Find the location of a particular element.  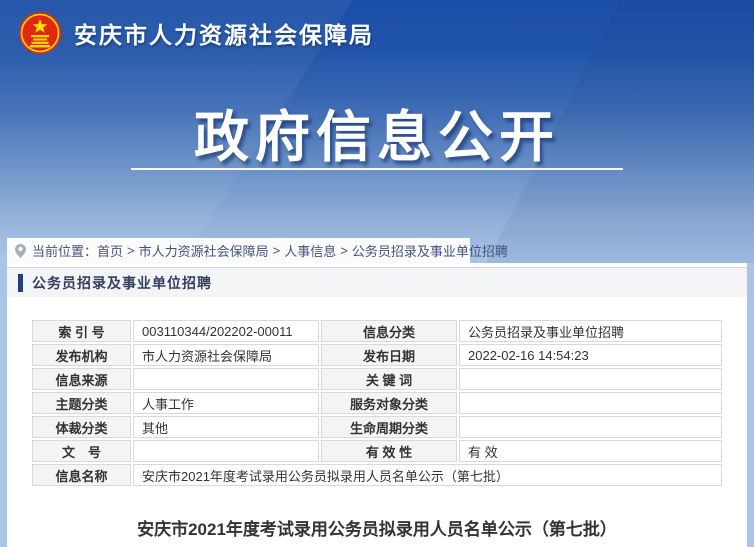

table-row: 体裁分类 其他 生命周期分类 is located at coordinates (377, 427).